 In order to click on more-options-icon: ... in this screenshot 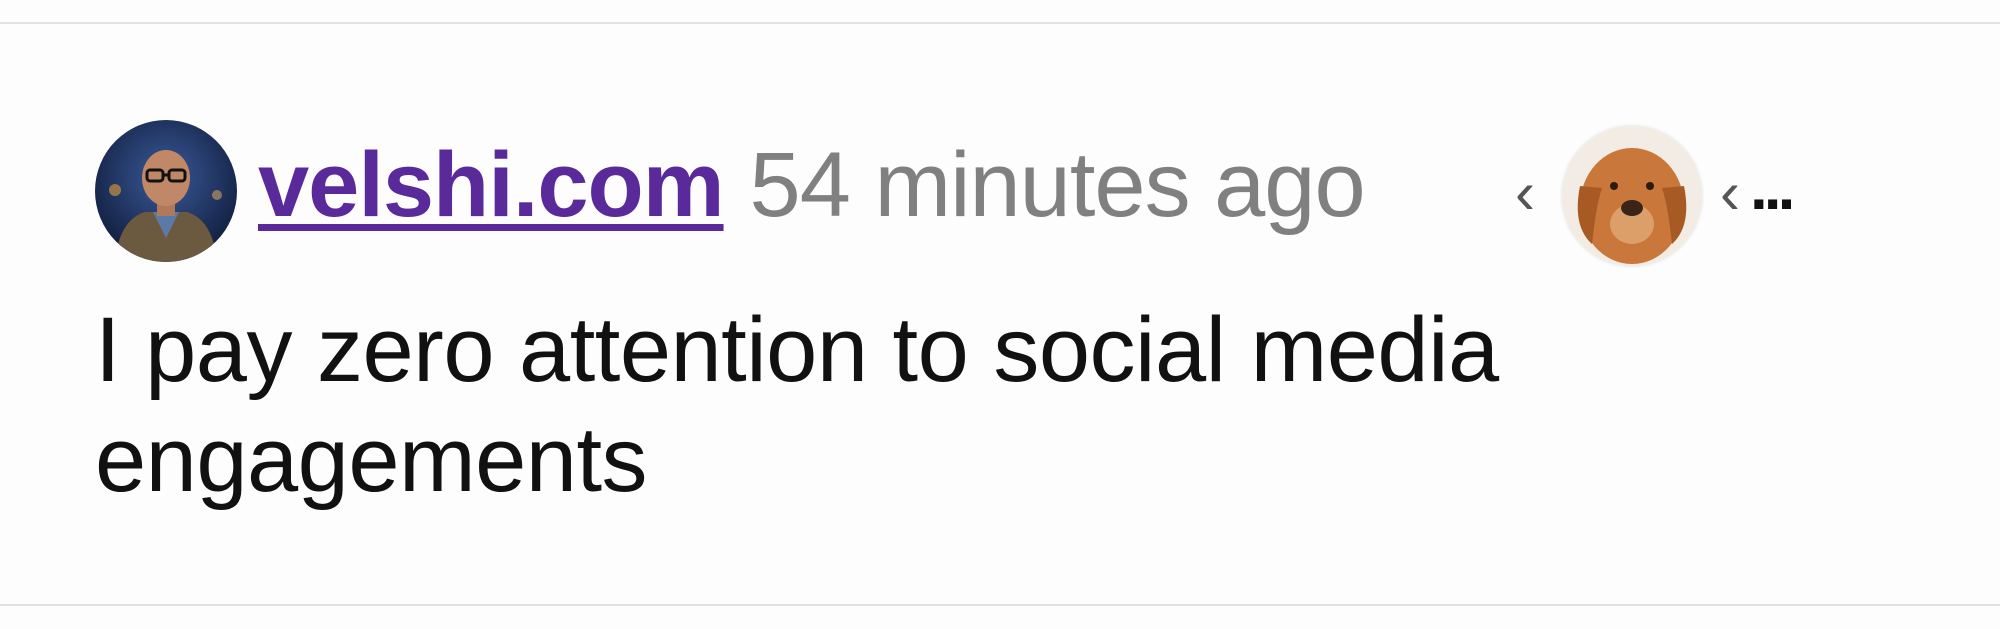, I will do `click(1772, 187)`.